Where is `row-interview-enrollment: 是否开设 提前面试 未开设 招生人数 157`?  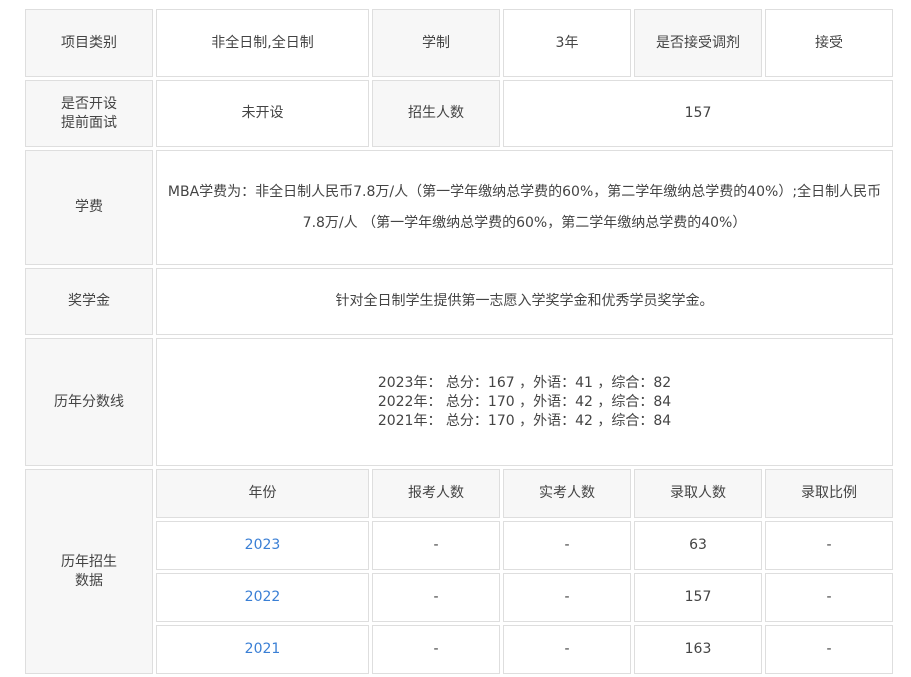
row-interview-enrollment: 是否开设 提前面试 未开设 招生人数 157 is located at coordinates (459, 113).